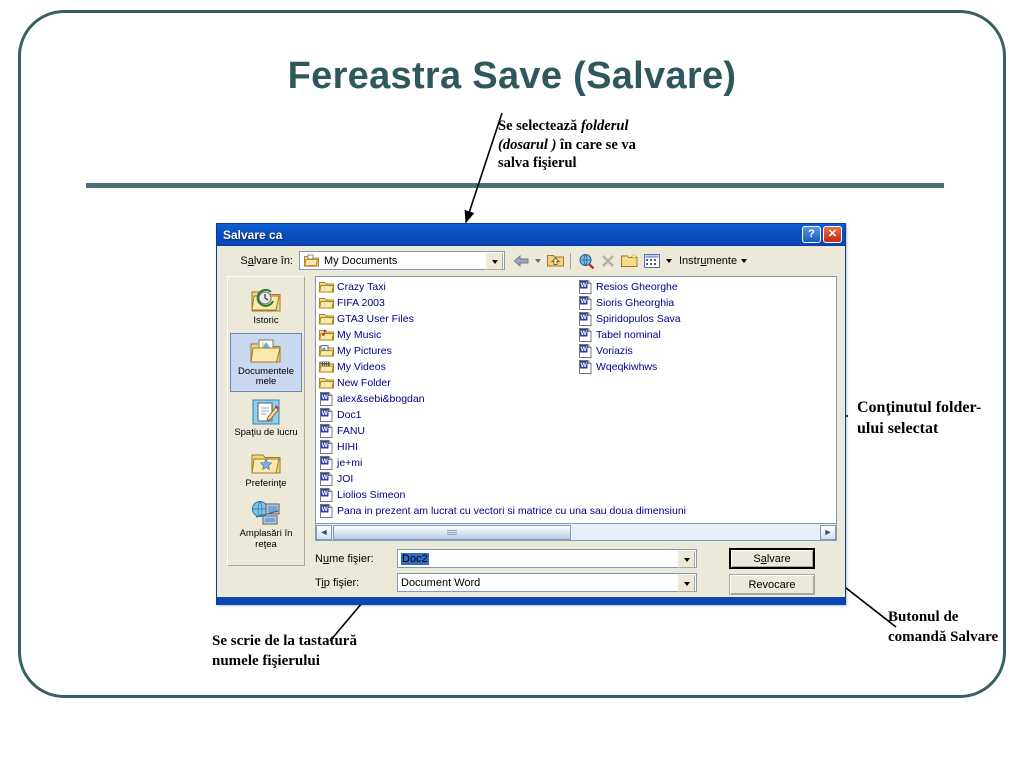  I want to click on filename-value: Doc2, so click(415, 558).